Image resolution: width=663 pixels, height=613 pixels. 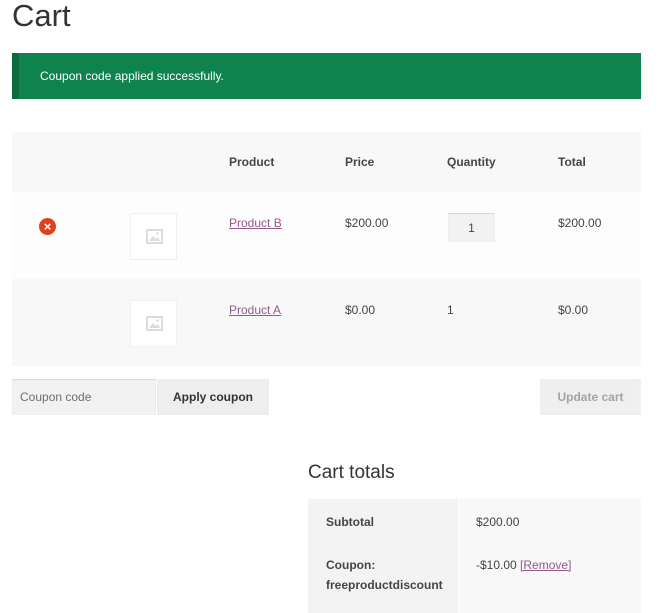 I want to click on coupon-code-input, so click(x=84, y=397).